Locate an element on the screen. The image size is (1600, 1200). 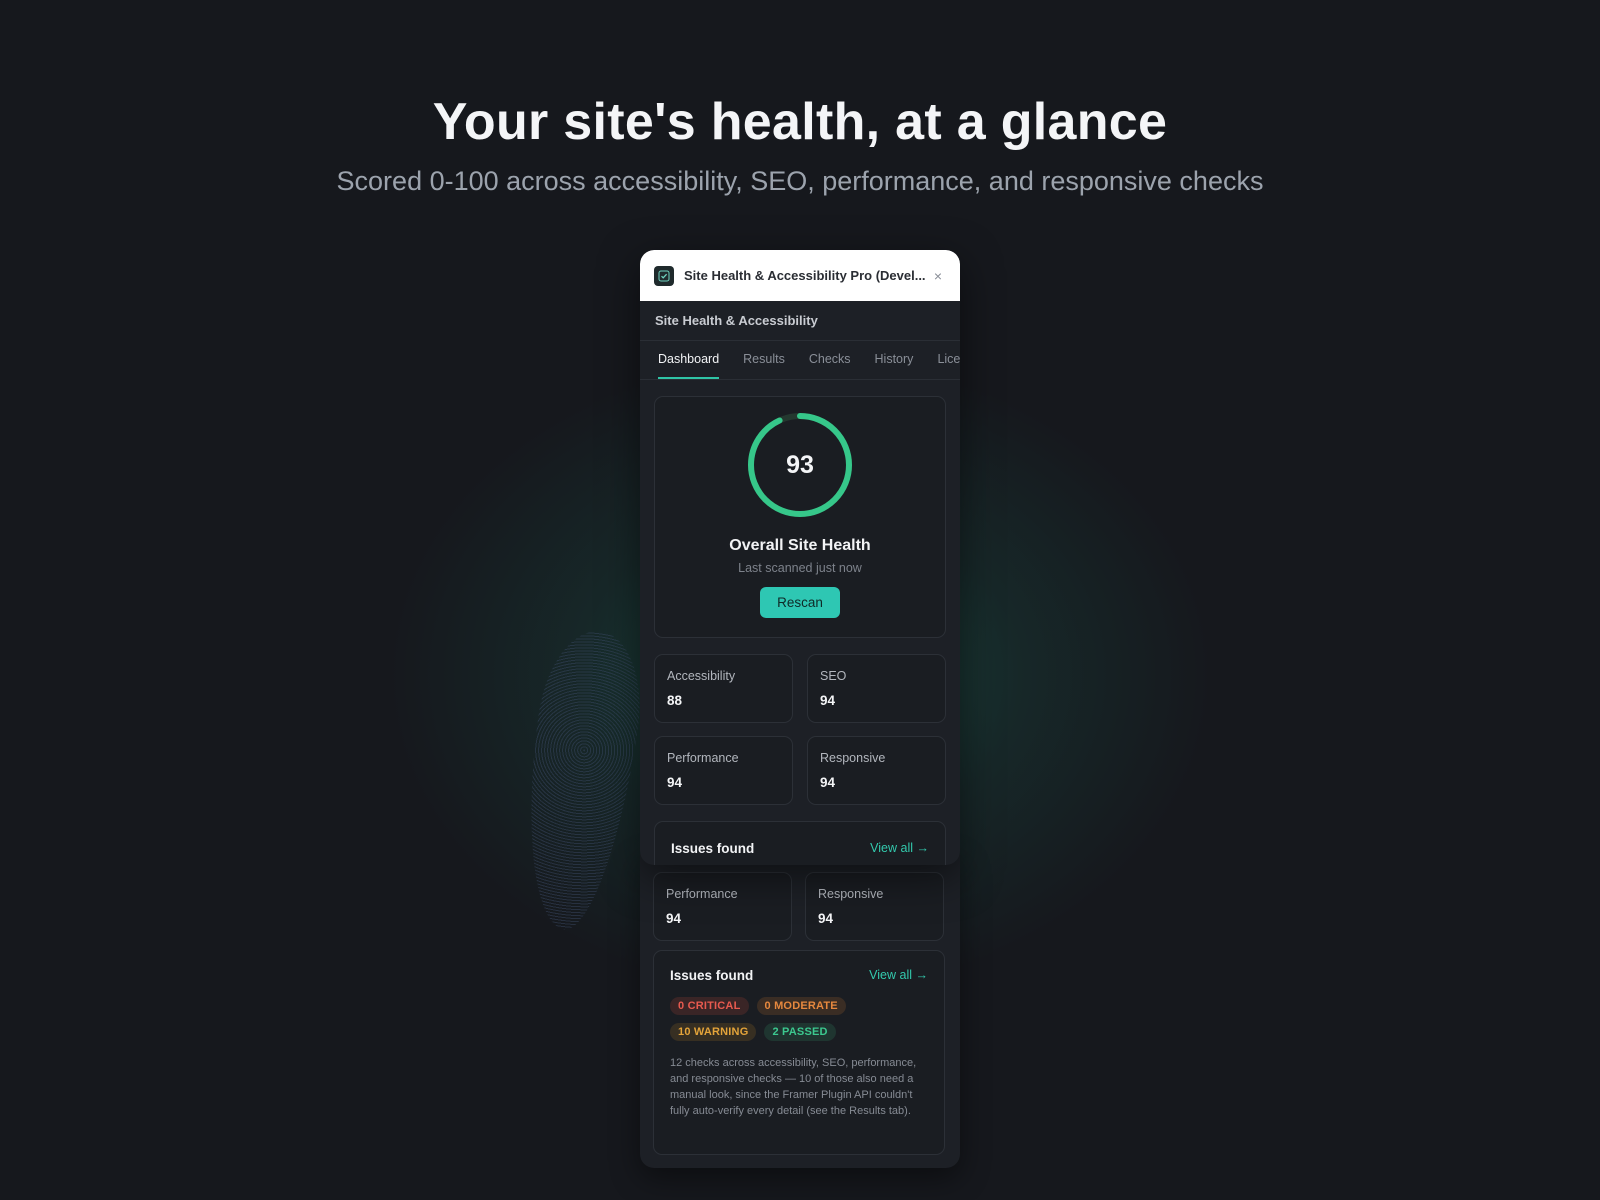
check-shield-icon is located at coordinates (664, 275).